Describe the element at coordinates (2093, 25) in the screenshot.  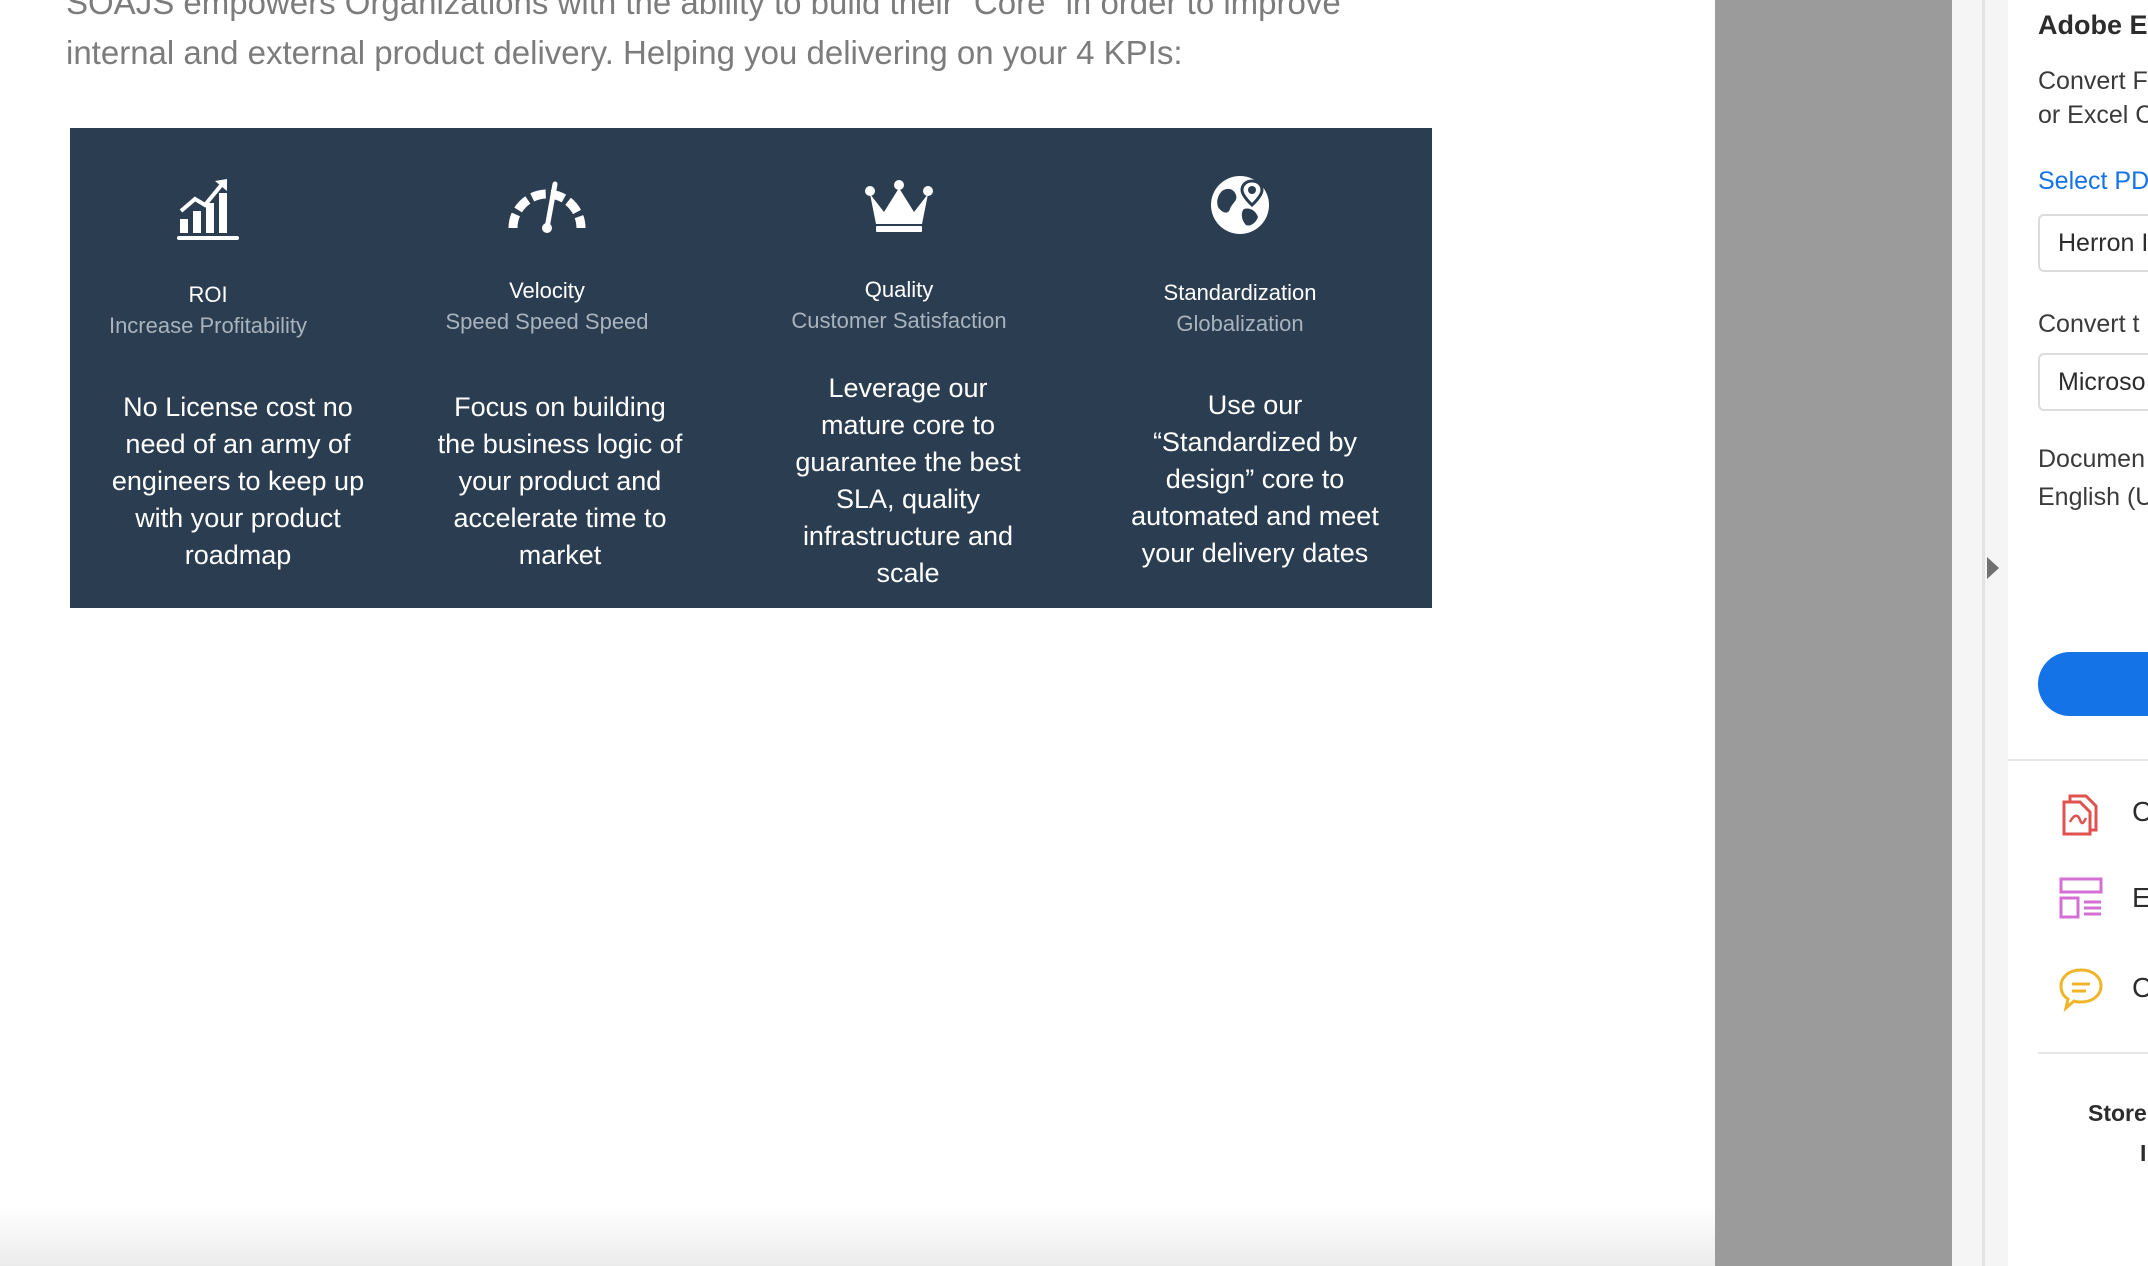
I see `panel-heading: Adobe E` at that location.